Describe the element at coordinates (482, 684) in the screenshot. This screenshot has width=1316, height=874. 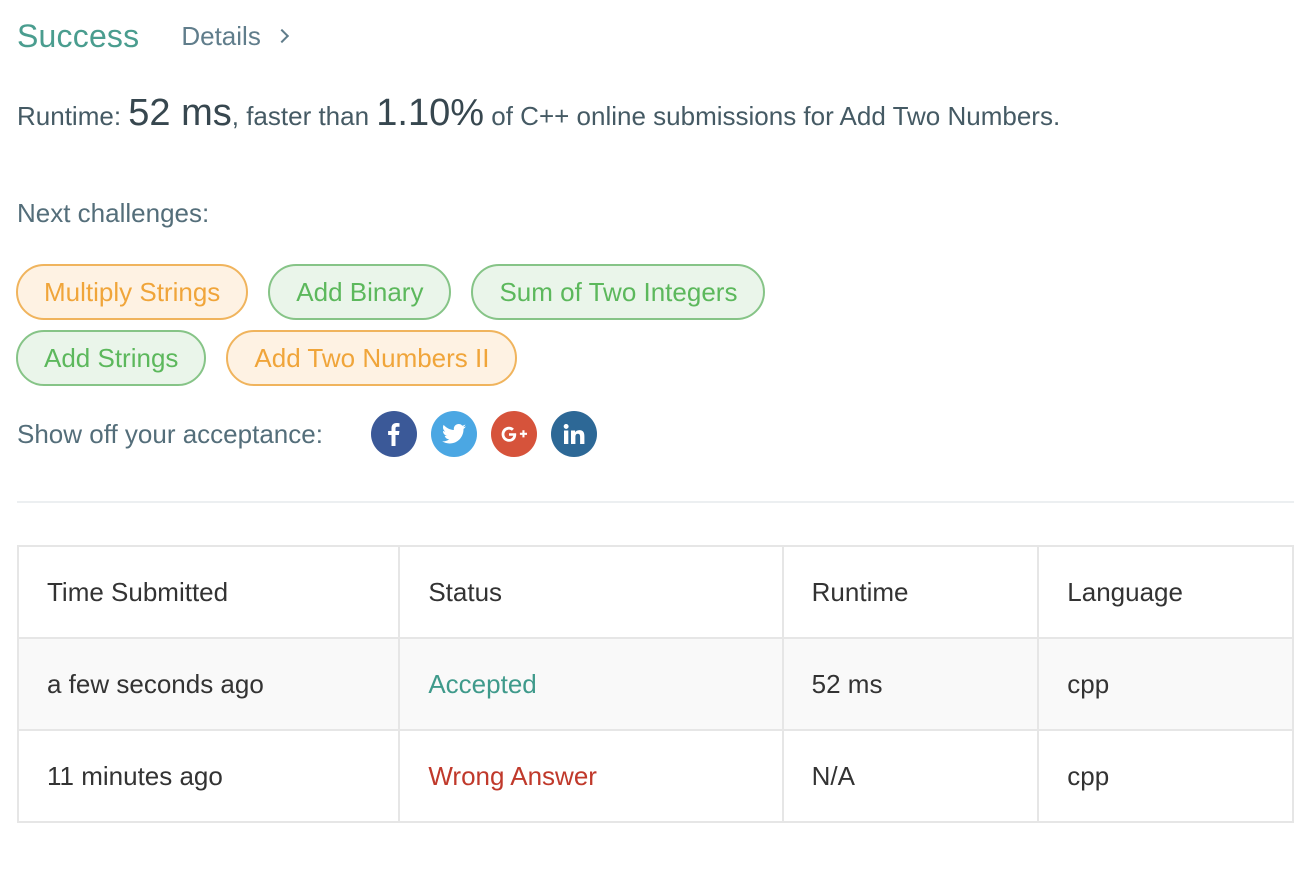
I see `status-link-accepted: Accepted` at that location.